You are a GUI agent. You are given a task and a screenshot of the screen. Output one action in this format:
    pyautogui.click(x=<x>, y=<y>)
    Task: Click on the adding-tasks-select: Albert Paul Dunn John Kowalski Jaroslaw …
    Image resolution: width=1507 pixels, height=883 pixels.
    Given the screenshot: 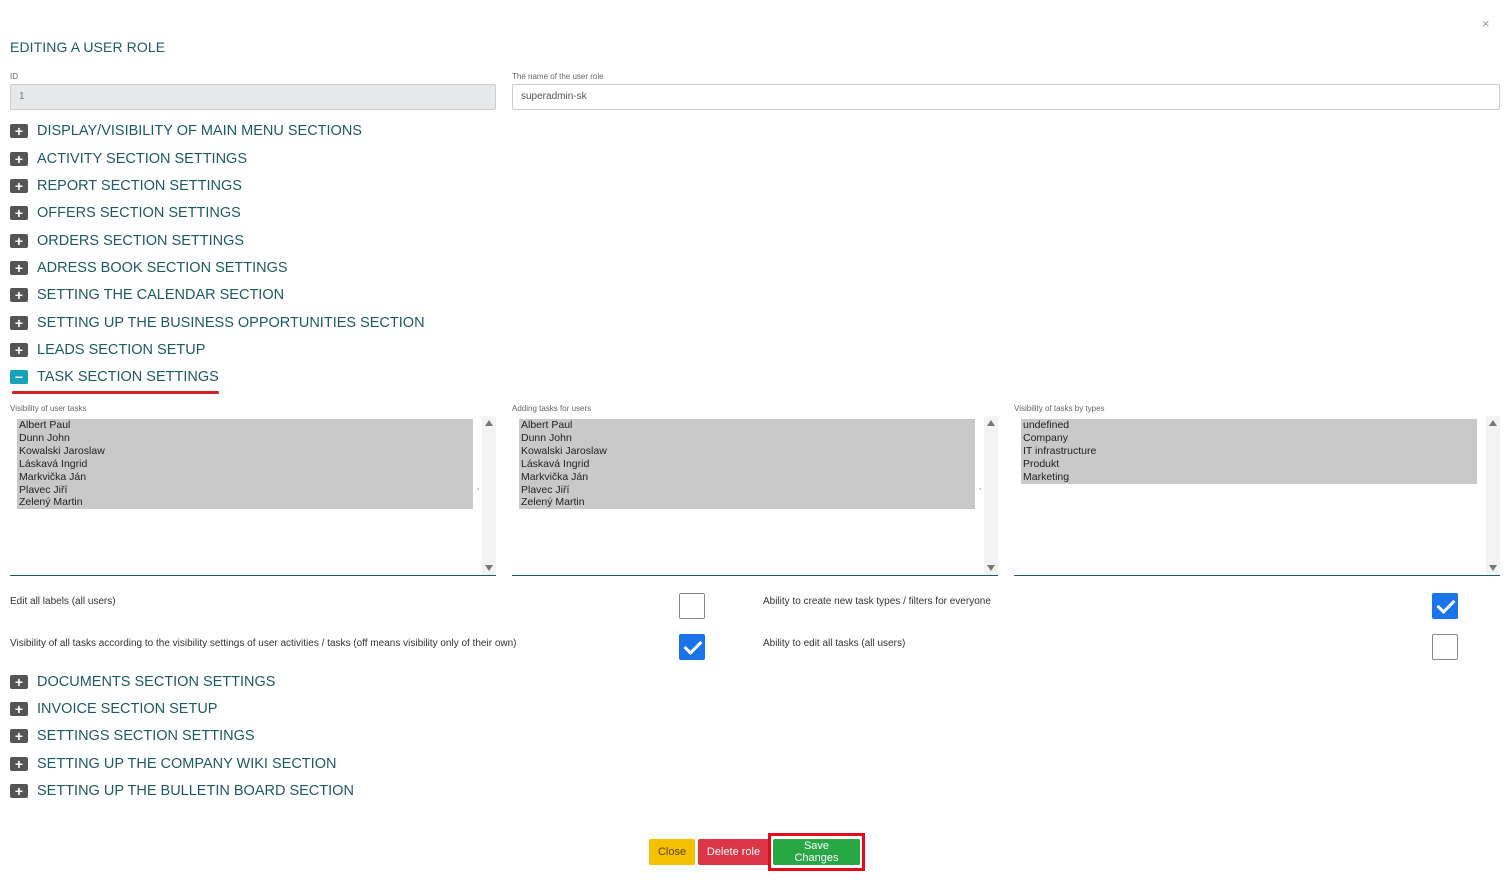 What is the action you would take?
    pyautogui.click(x=755, y=496)
    